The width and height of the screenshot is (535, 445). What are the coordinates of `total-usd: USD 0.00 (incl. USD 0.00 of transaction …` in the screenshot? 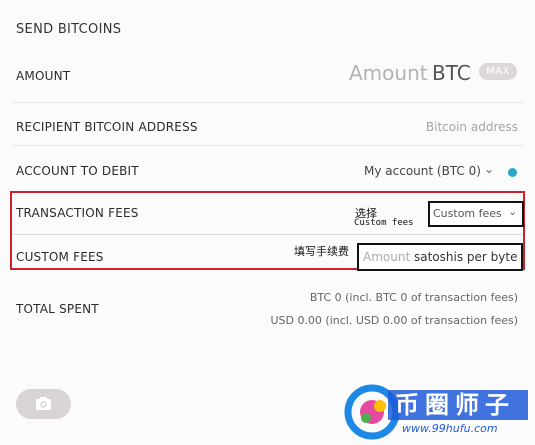 It's located at (394, 320).